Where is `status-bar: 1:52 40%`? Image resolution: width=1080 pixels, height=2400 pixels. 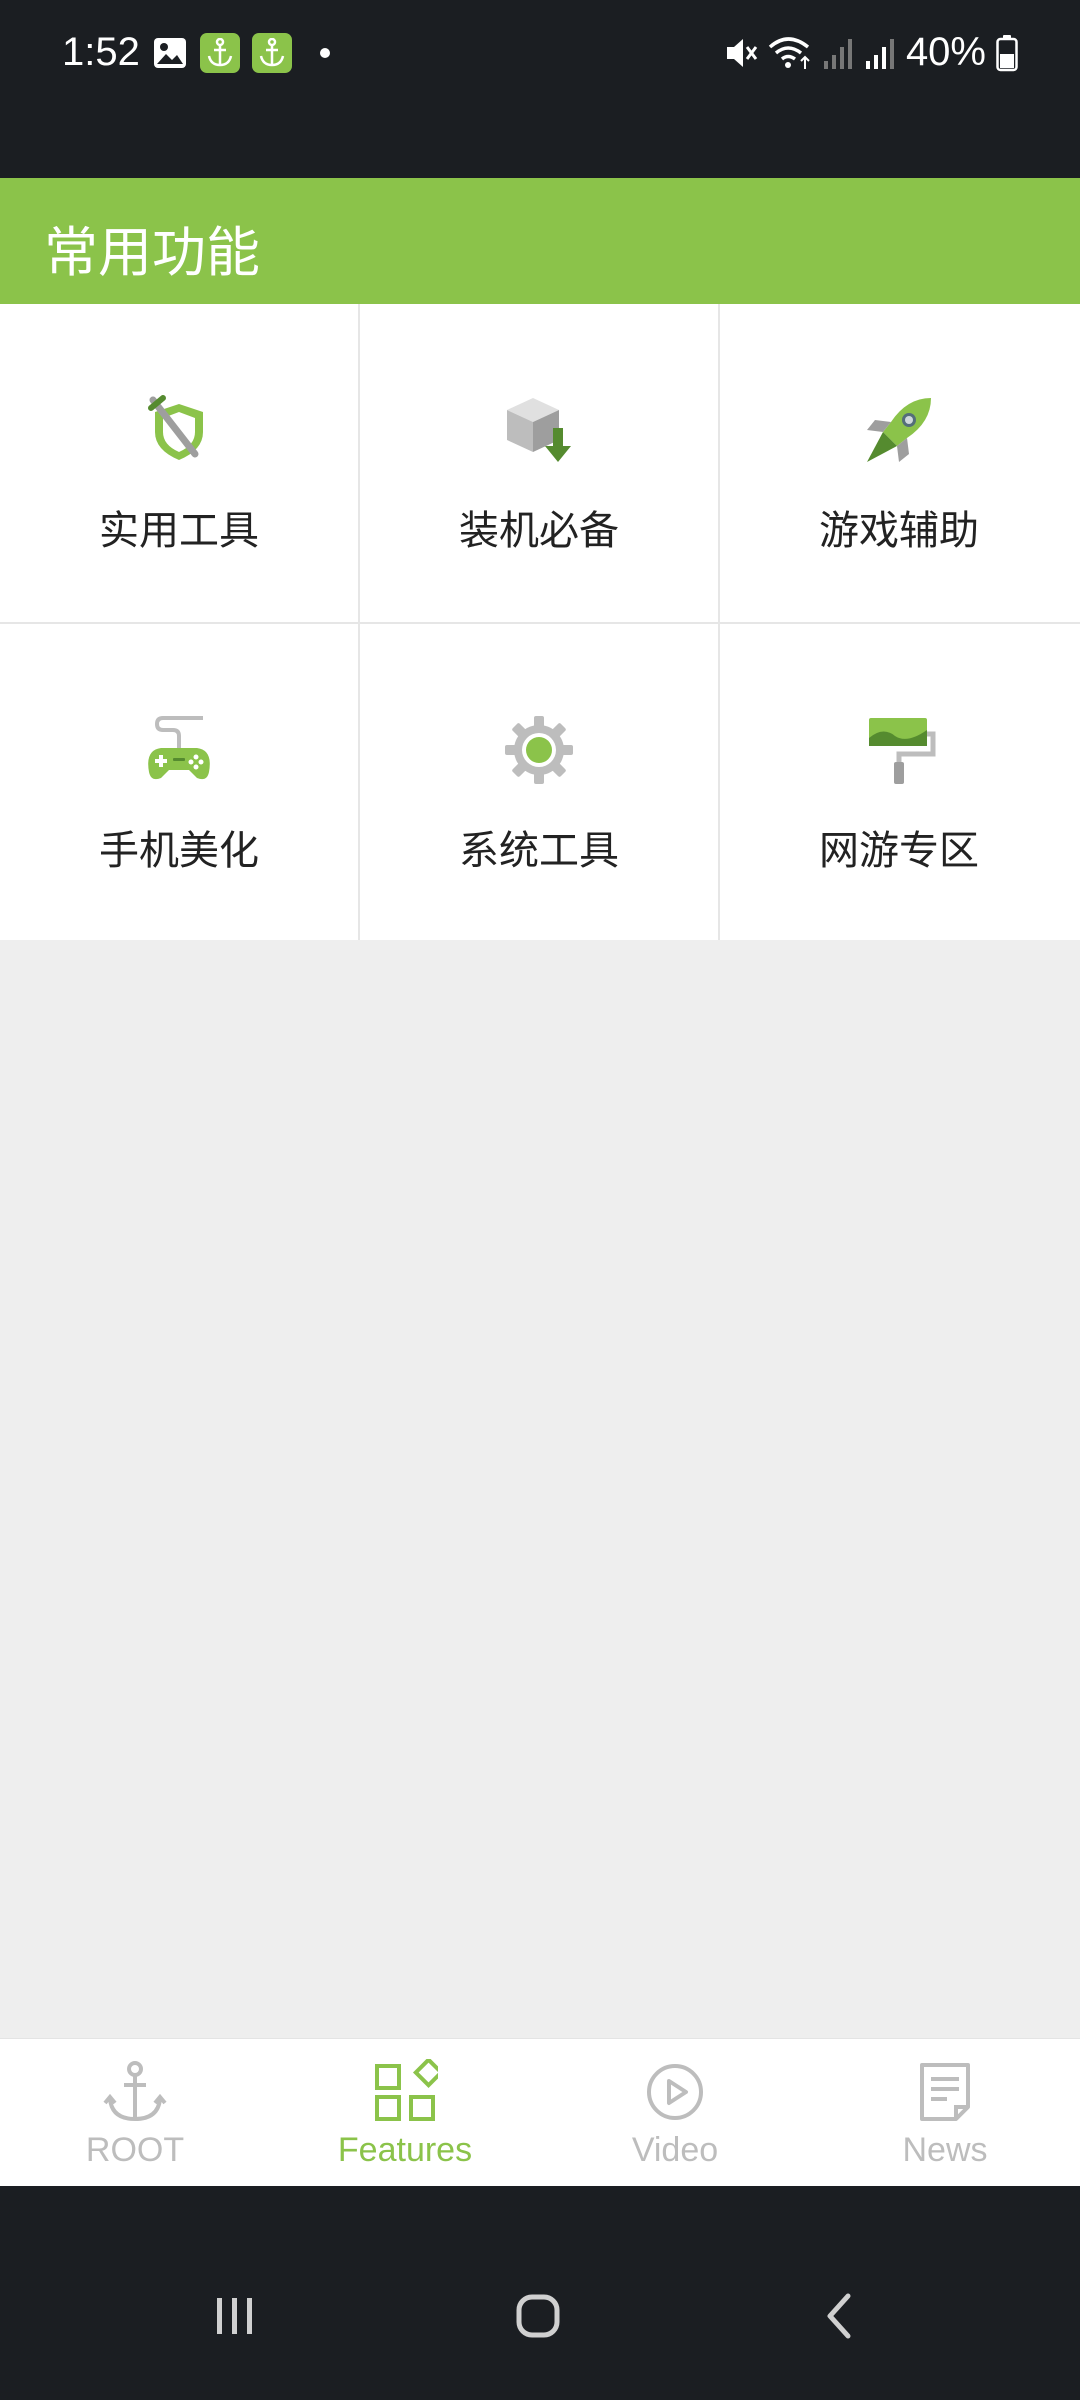
status-bar: 1:52 40% is located at coordinates (540, 89).